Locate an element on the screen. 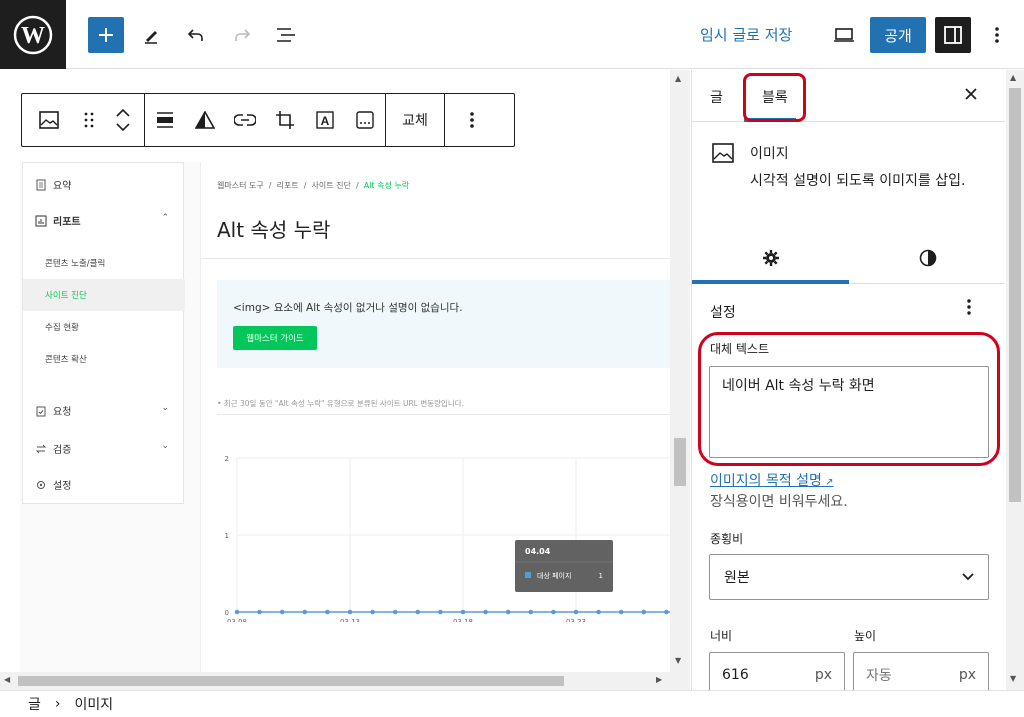 The image size is (1024, 717). block-options-button is located at coordinates (472, 120).